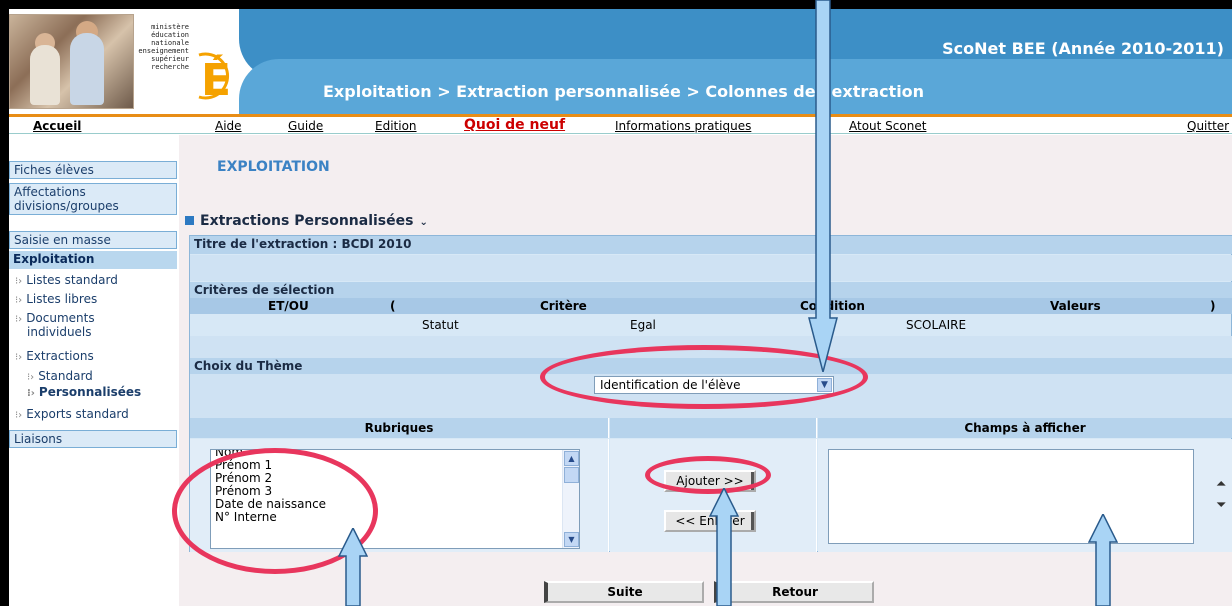 This screenshot has height=606, width=1232. I want to click on chevron-down-icon: ⌄, so click(423, 222).